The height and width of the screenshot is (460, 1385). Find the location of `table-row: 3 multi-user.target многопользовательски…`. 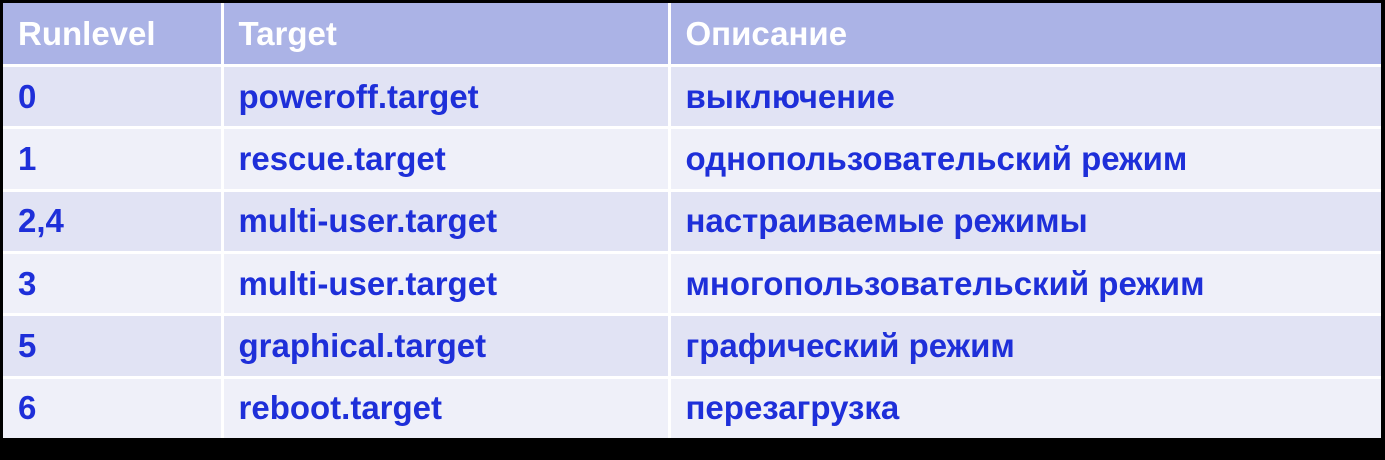

table-row: 3 multi-user.target многопользовательски… is located at coordinates (692, 284).